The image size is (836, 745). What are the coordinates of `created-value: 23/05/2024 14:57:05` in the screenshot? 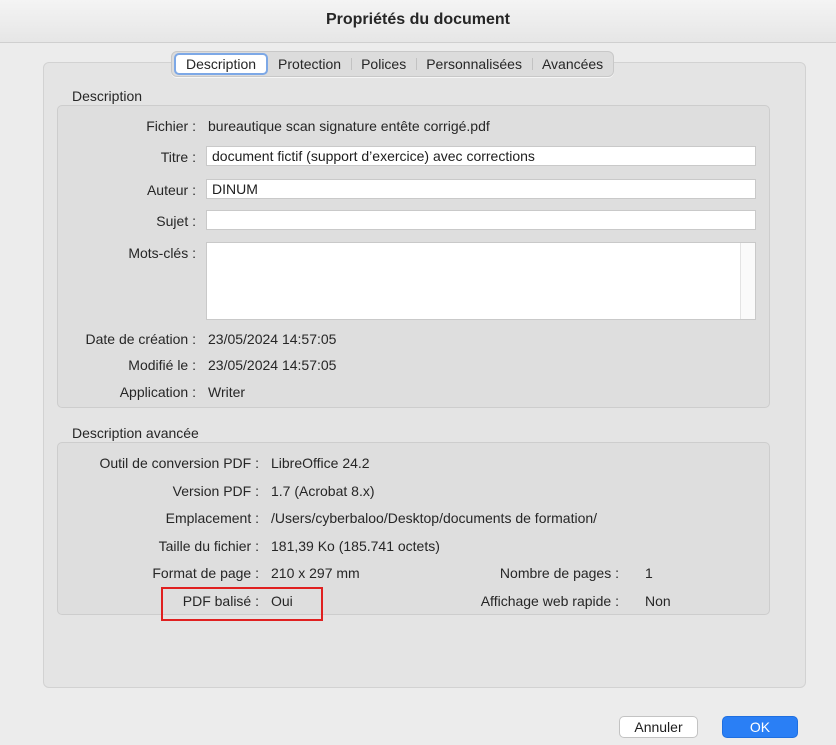 It's located at (272, 339).